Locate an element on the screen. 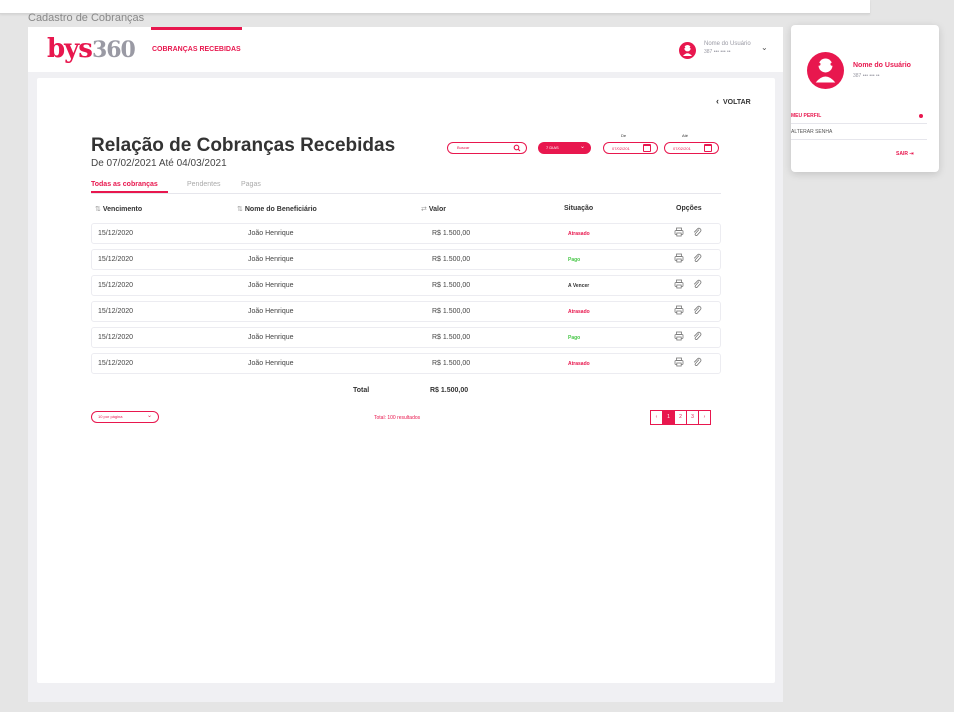 The width and height of the screenshot is (954, 712). search-placeholder: Buscar is located at coordinates (463, 147).